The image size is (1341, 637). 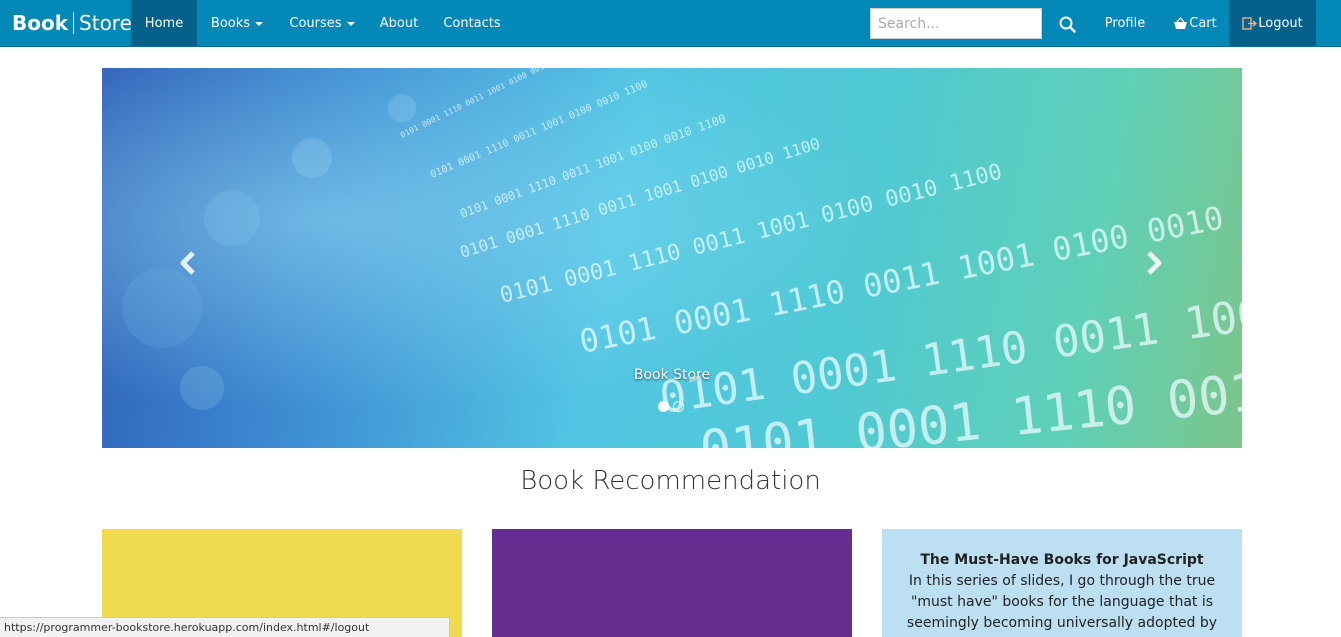 What do you see at coordinates (671, 407) in the screenshot?
I see `carousel-indicators` at bounding box center [671, 407].